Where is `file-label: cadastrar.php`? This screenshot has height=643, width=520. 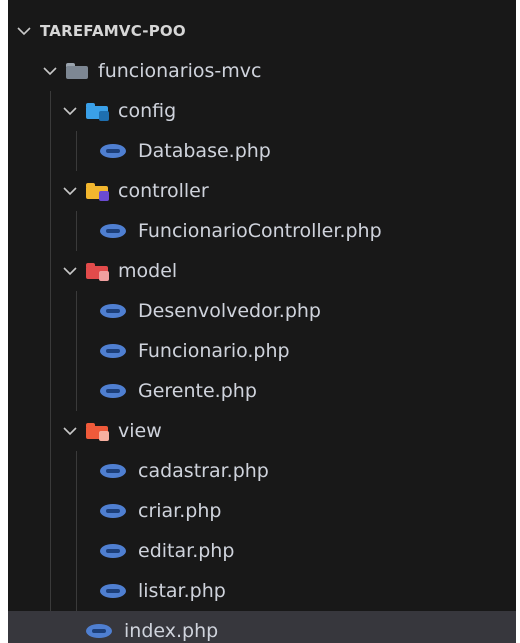
file-label: cadastrar.php is located at coordinates (203, 471).